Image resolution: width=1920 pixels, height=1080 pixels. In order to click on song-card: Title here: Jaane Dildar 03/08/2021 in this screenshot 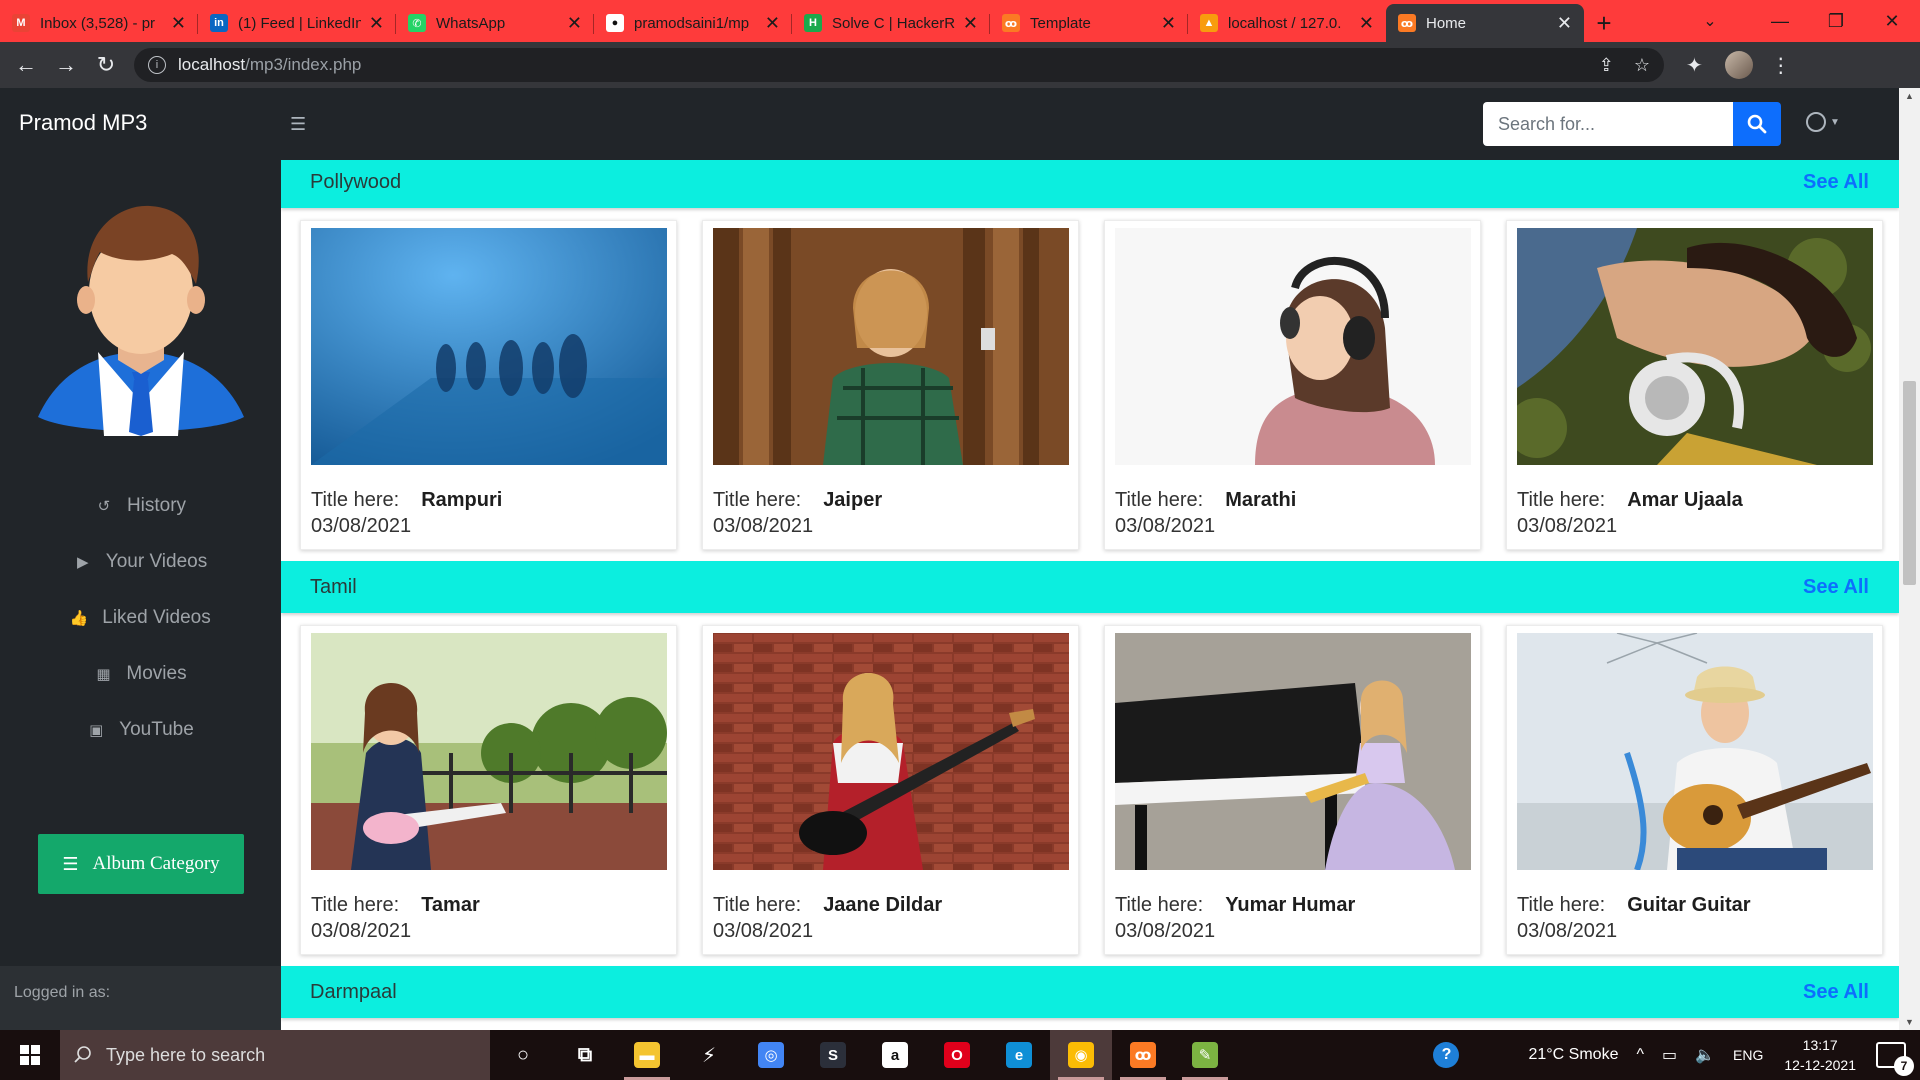, I will do `click(890, 790)`.